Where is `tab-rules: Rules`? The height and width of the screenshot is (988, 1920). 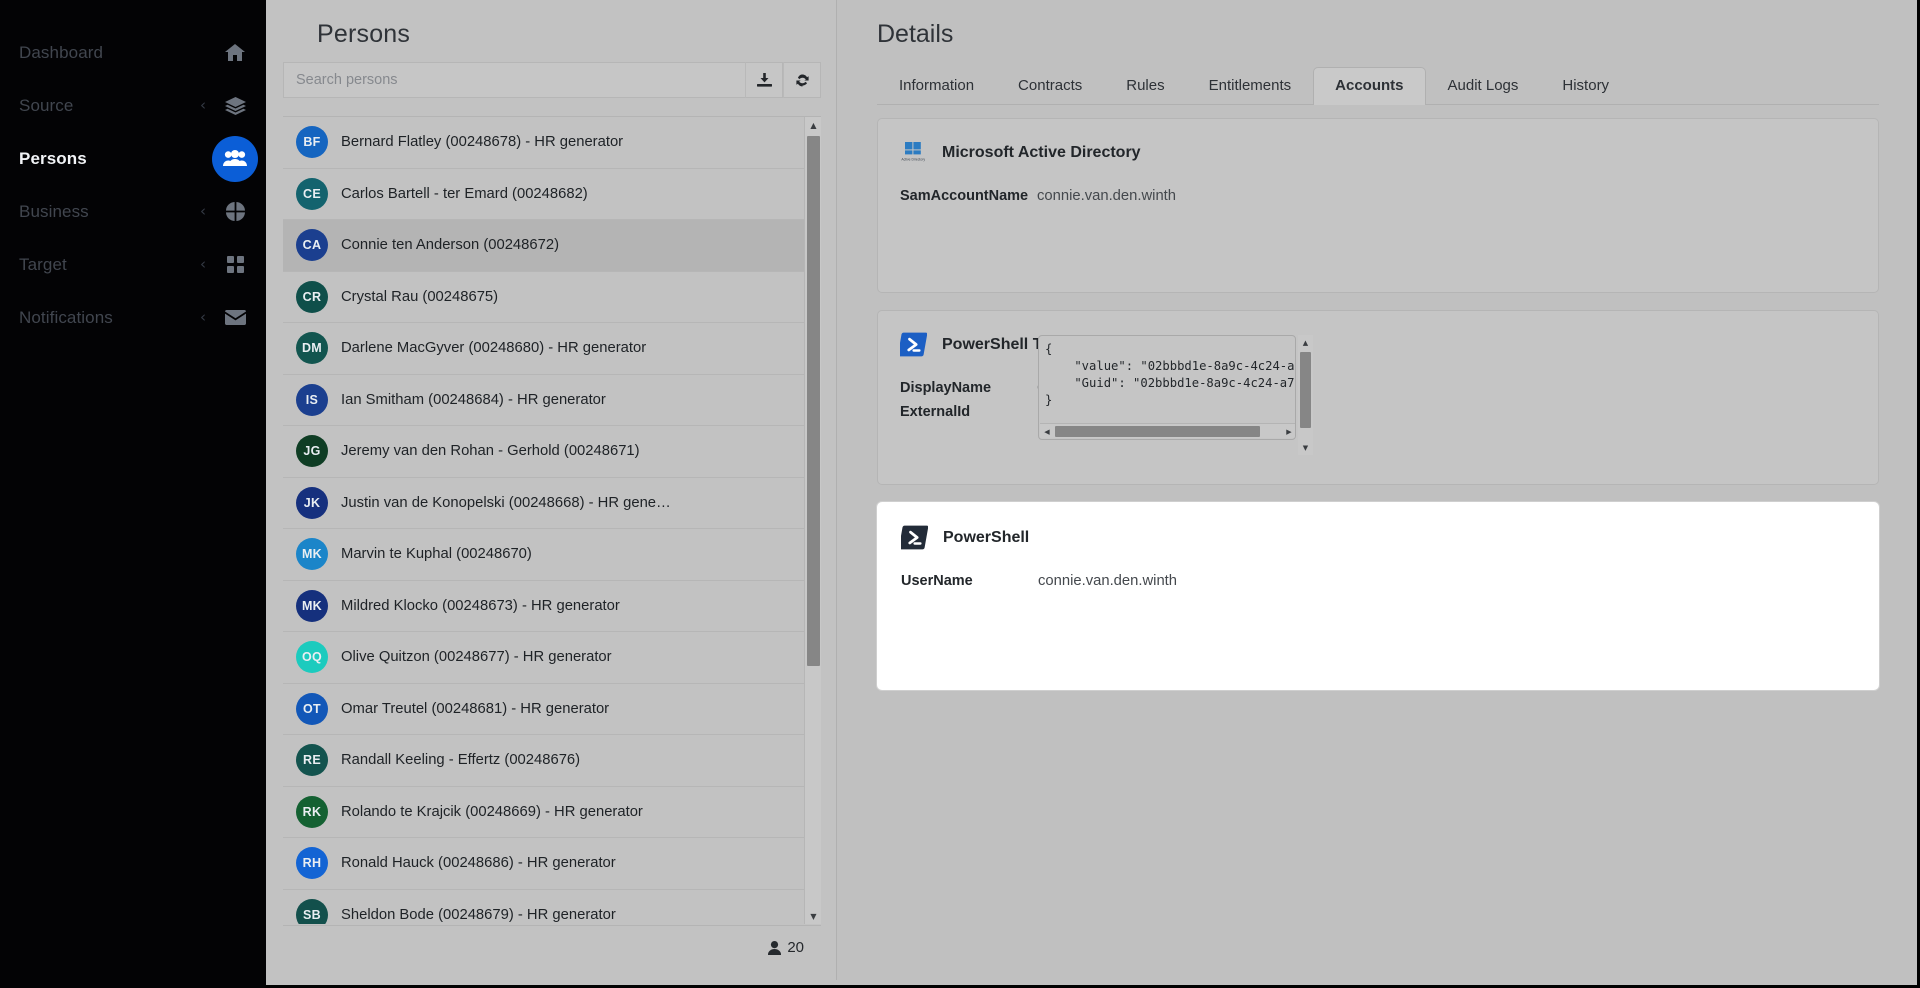
tab-rules: Rules is located at coordinates (1145, 85).